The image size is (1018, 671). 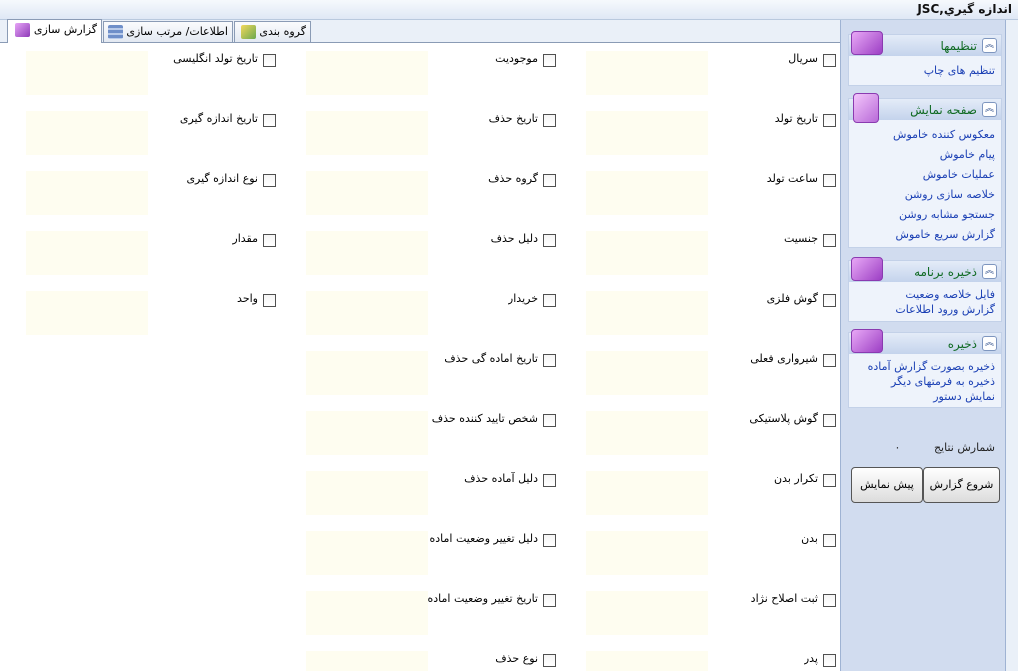 I want to click on group-header: ذخيره برنامه ︽, so click(x=925, y=269).